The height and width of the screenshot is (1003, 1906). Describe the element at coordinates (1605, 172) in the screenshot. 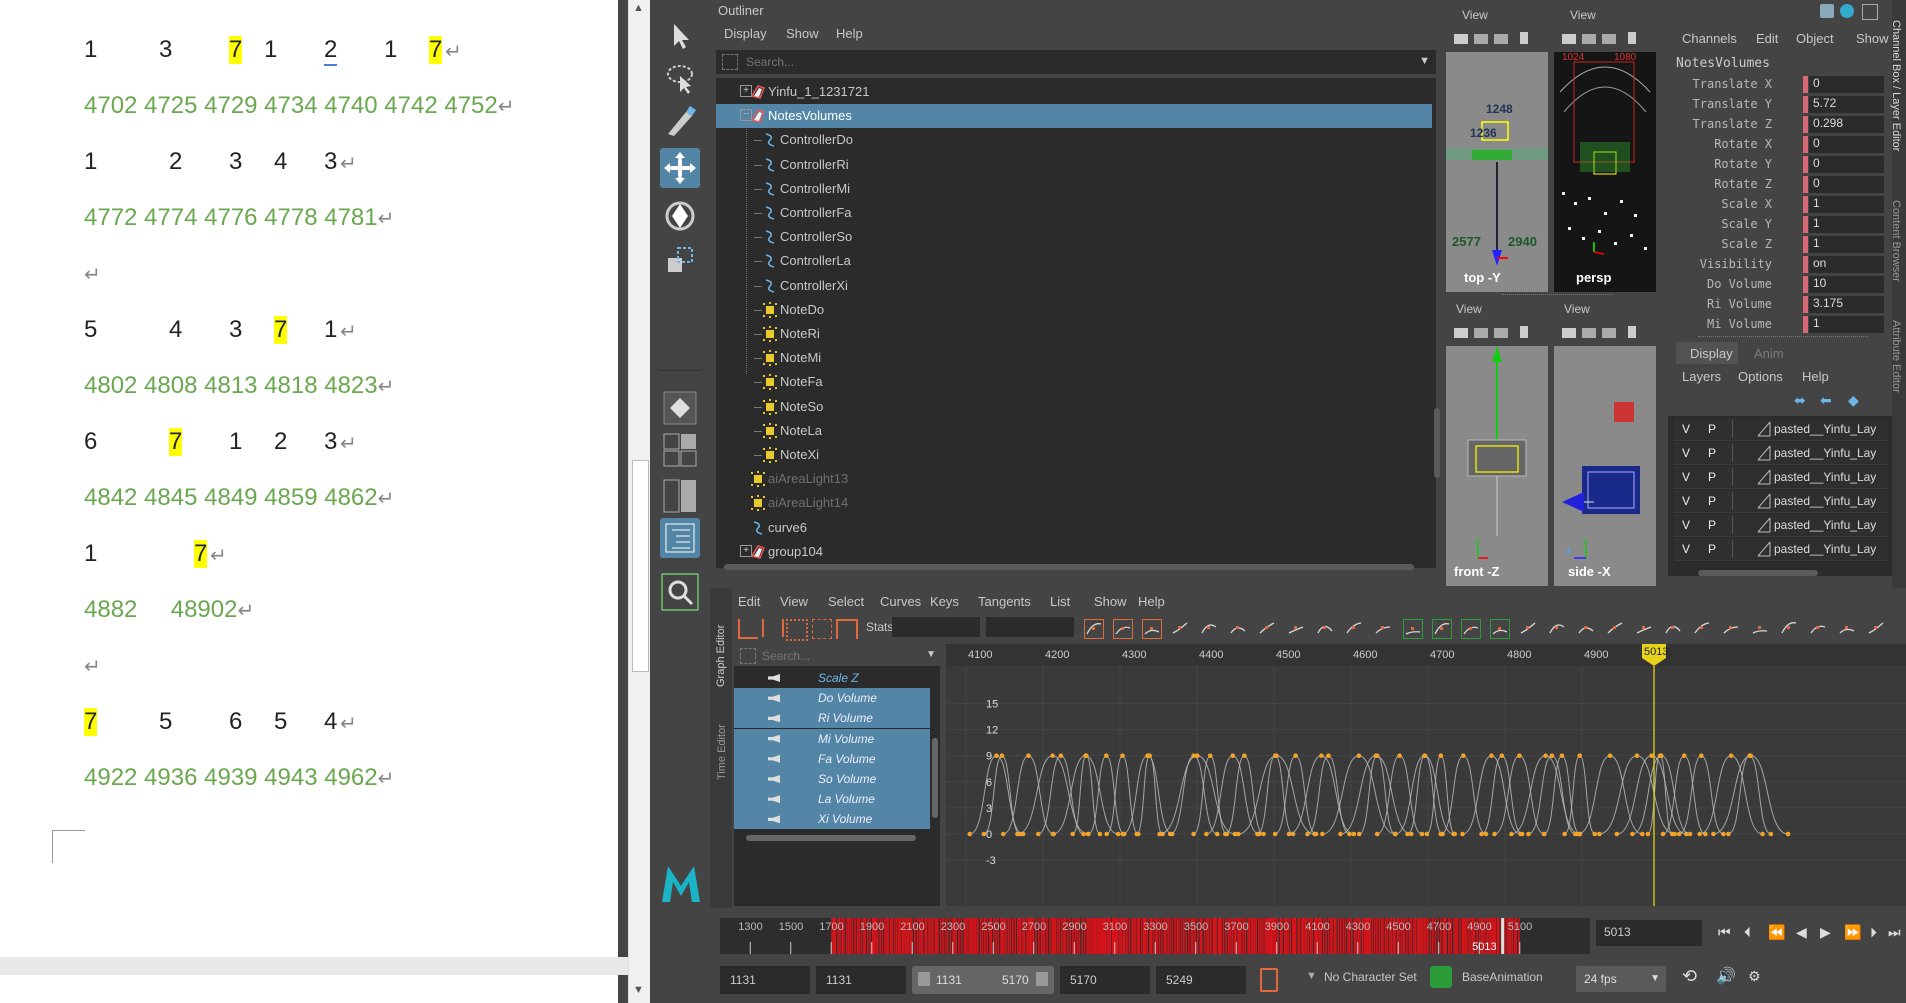

I see `viewport-persp-canvas: 1024 1080 persp` at that location.